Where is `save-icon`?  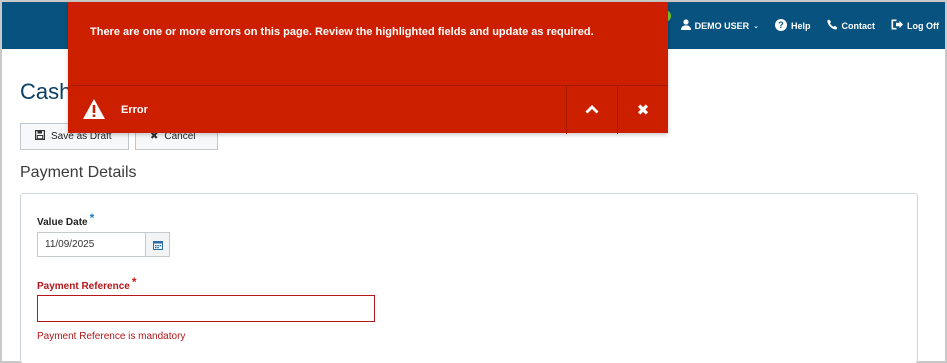
save-icon is located at coordinates (40, 136).